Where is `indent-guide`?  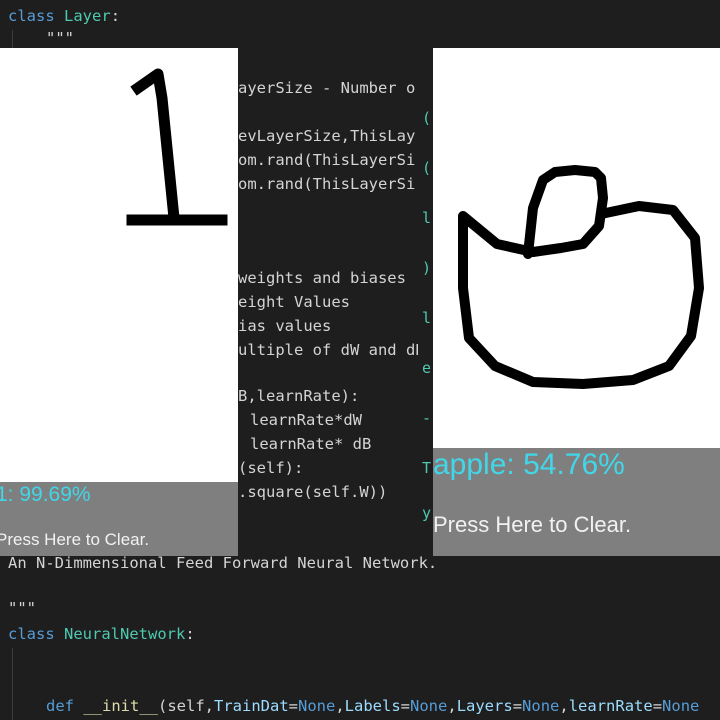 indent-guide is located at coordinates (12, 684).